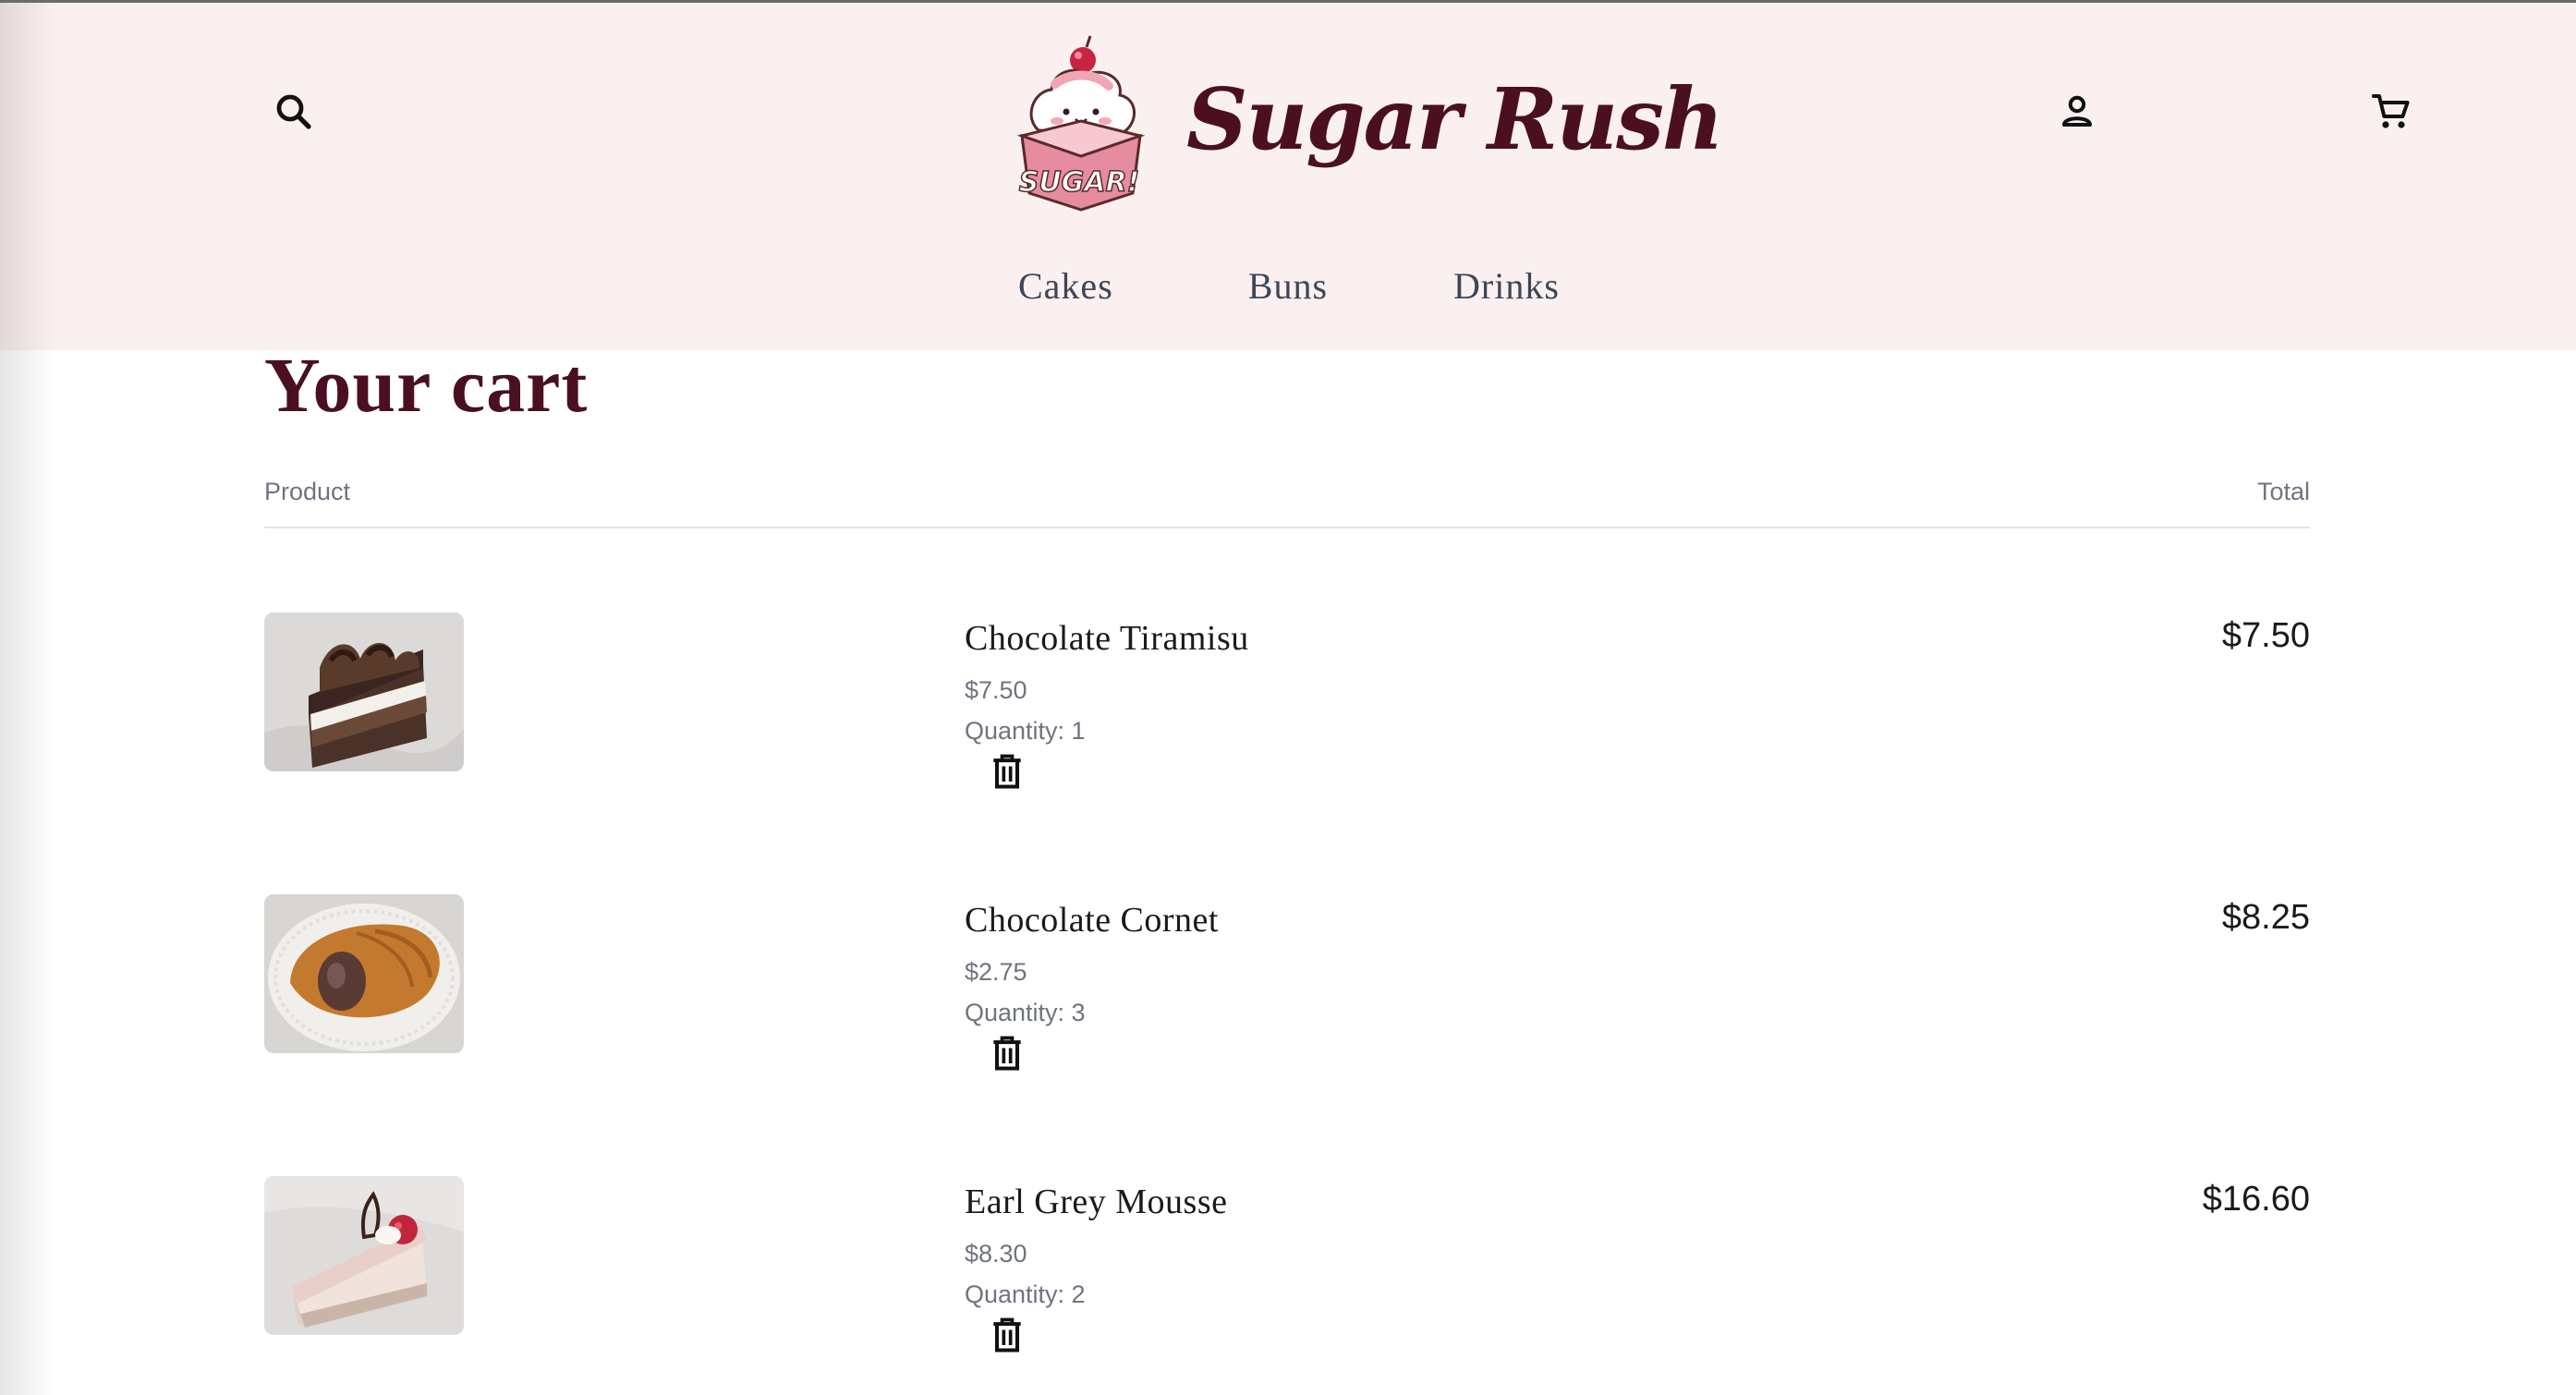 This screenshot has width=2576, height=1395. What do you see at coordinates (1107, 703) in the screenshot?
I see `item-details: Chocolate Tiramisu $7.50 Quantity: 1` at bounding box center [1107, 703].